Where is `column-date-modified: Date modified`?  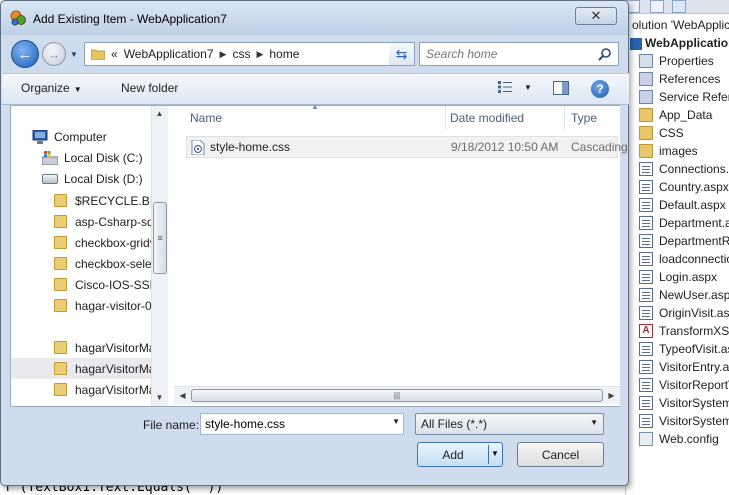
column-date-modified: Date modified is located at coordinates (487, 118).